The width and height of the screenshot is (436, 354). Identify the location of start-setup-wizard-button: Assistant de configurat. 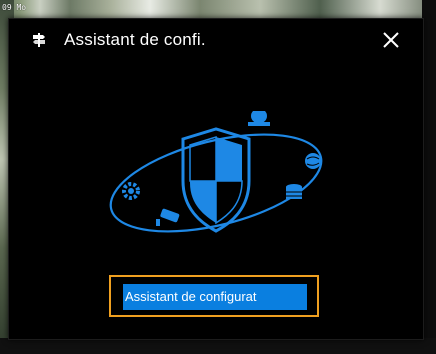
(215, 297).